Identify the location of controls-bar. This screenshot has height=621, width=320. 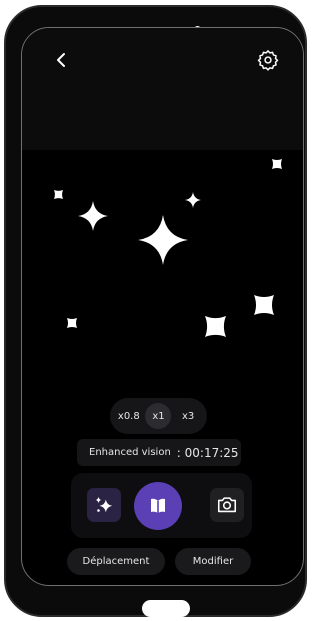
(161, 505).